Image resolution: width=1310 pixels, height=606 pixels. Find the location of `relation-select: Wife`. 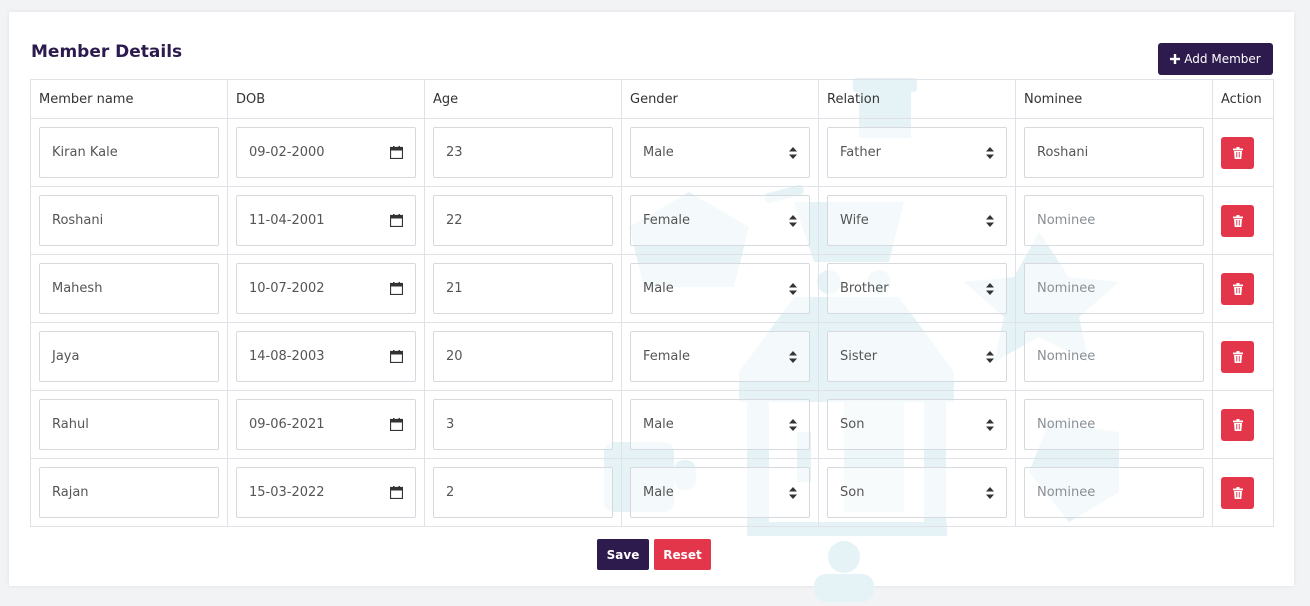

relation-select: Wife is located at coordinates (917, 220).